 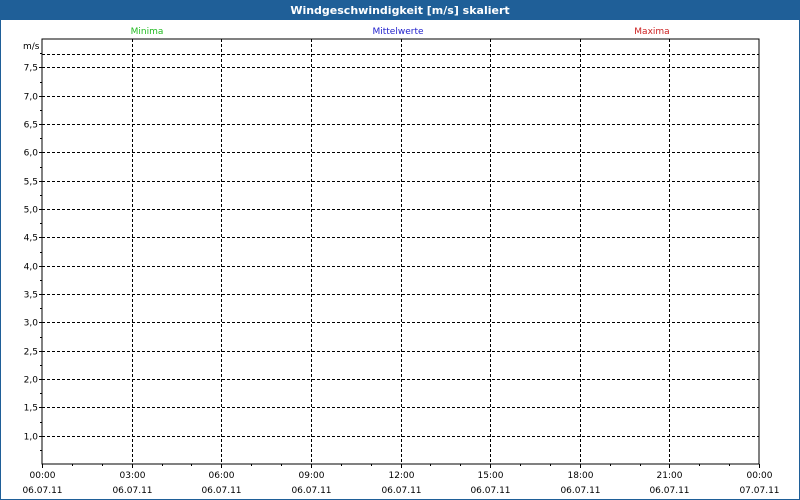 What do you see at coordinates (31, 324) in the screenshot?
I see `y-tick-label: 3,0` at bounding box center [31, 324].